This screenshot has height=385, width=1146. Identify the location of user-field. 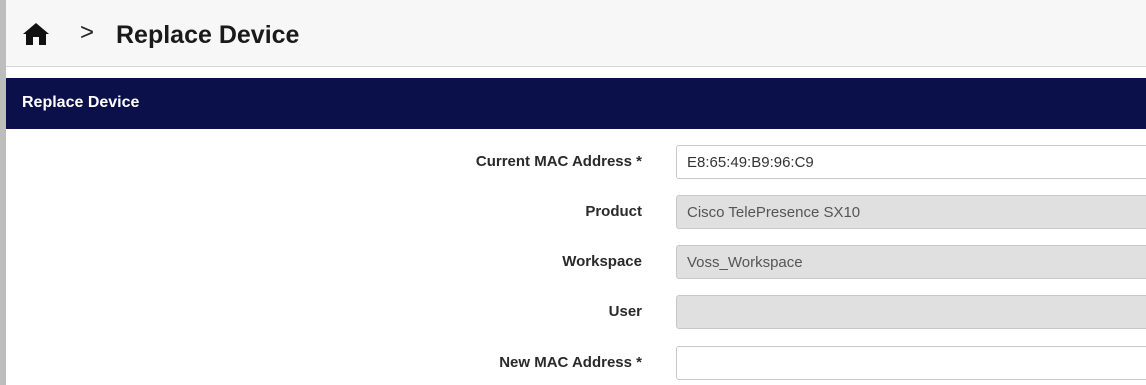
(911, 312).